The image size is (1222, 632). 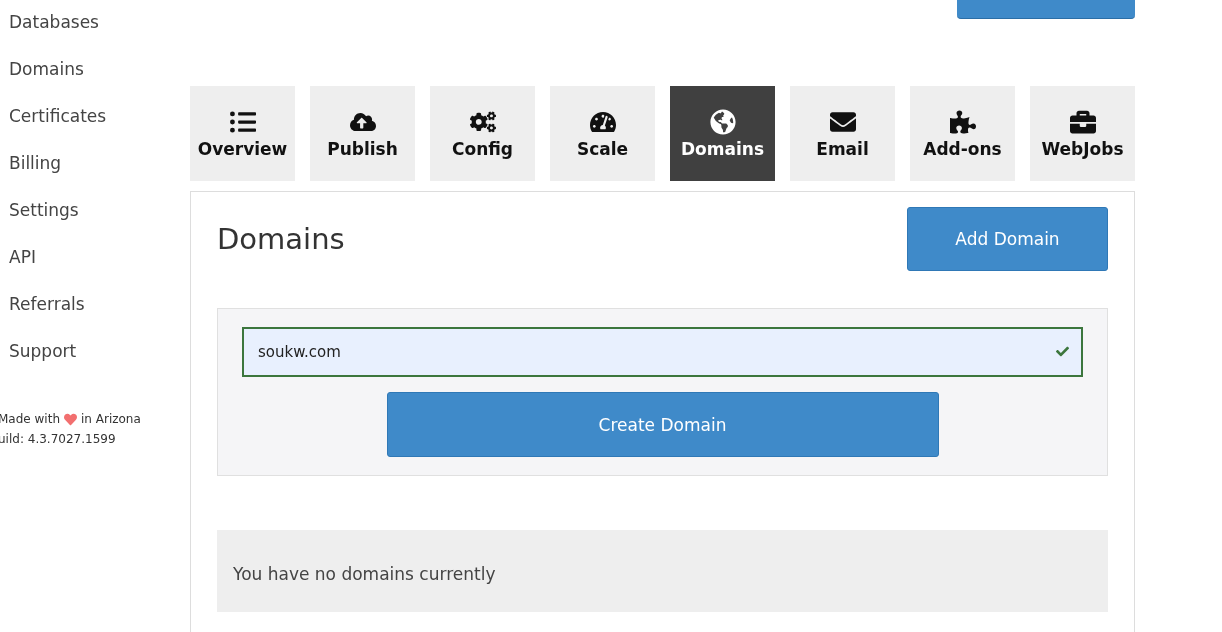 I want to click on domain-input-field: soukw.com, so click(x=662, y=352).